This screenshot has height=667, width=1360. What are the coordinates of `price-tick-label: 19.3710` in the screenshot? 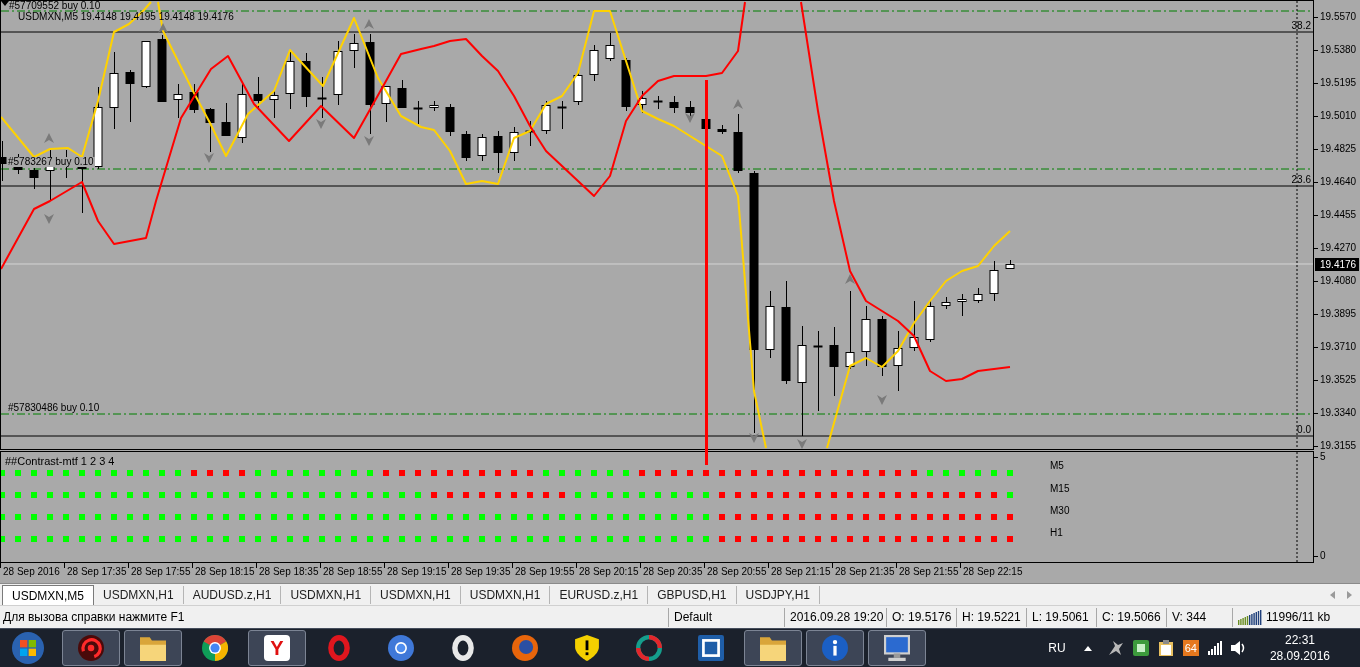 It's located at (1338, 347).